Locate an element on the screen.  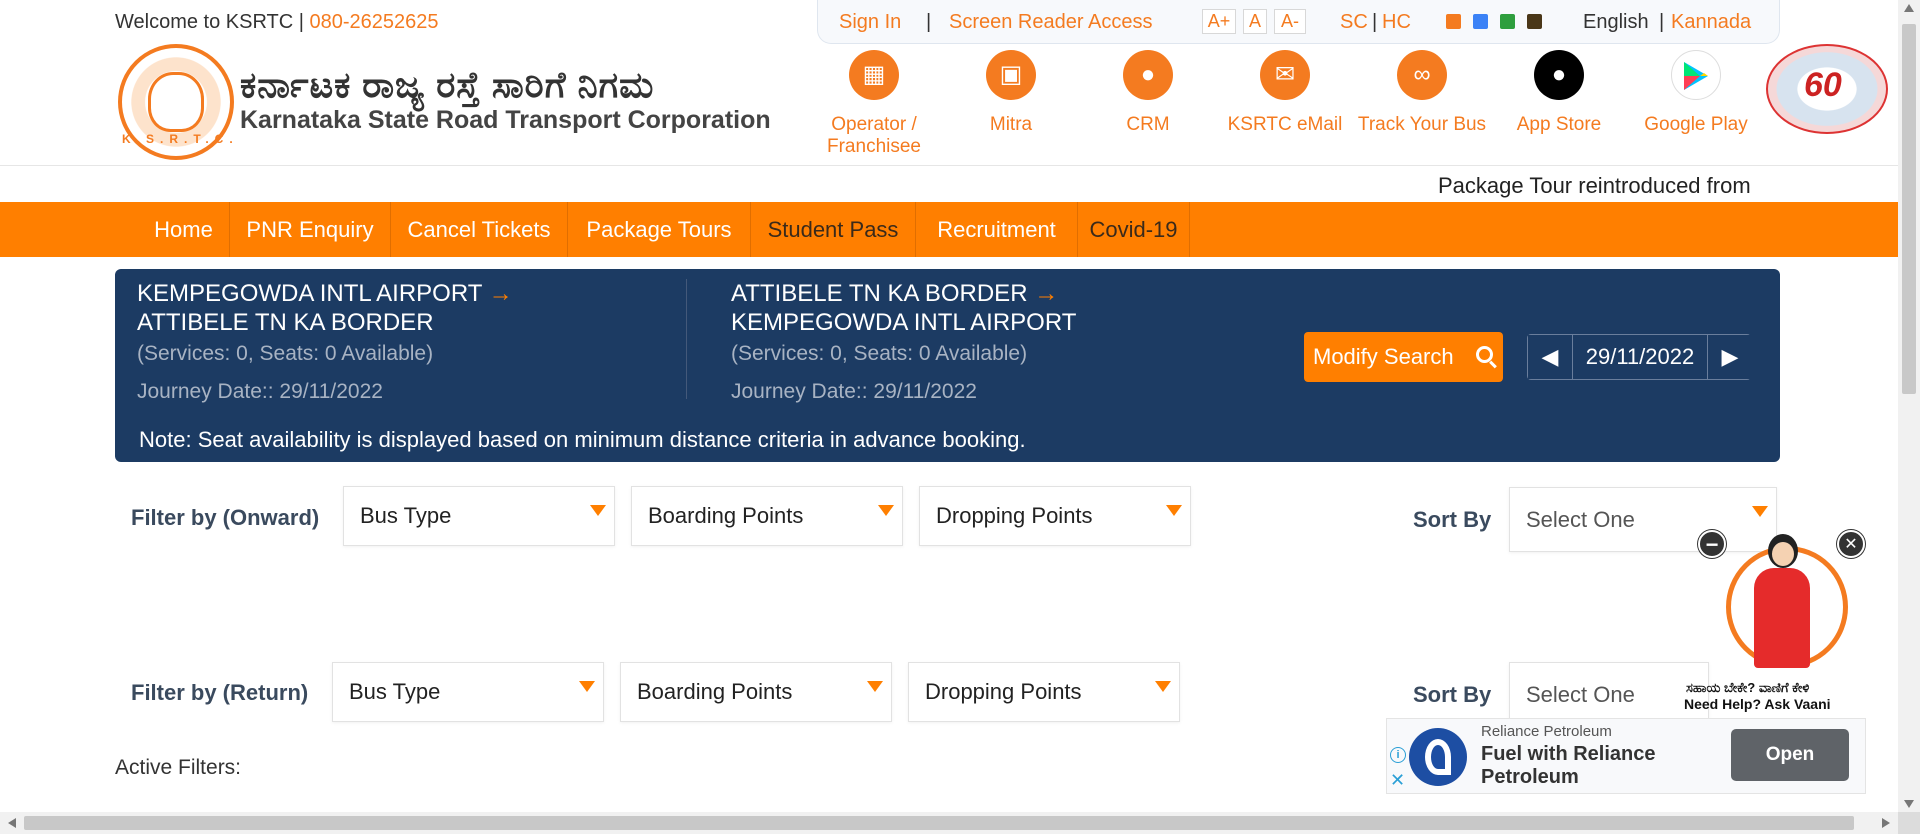
return-journey-date: Journey Date:: 29/11/2022 is located at coordinates (854, 391).